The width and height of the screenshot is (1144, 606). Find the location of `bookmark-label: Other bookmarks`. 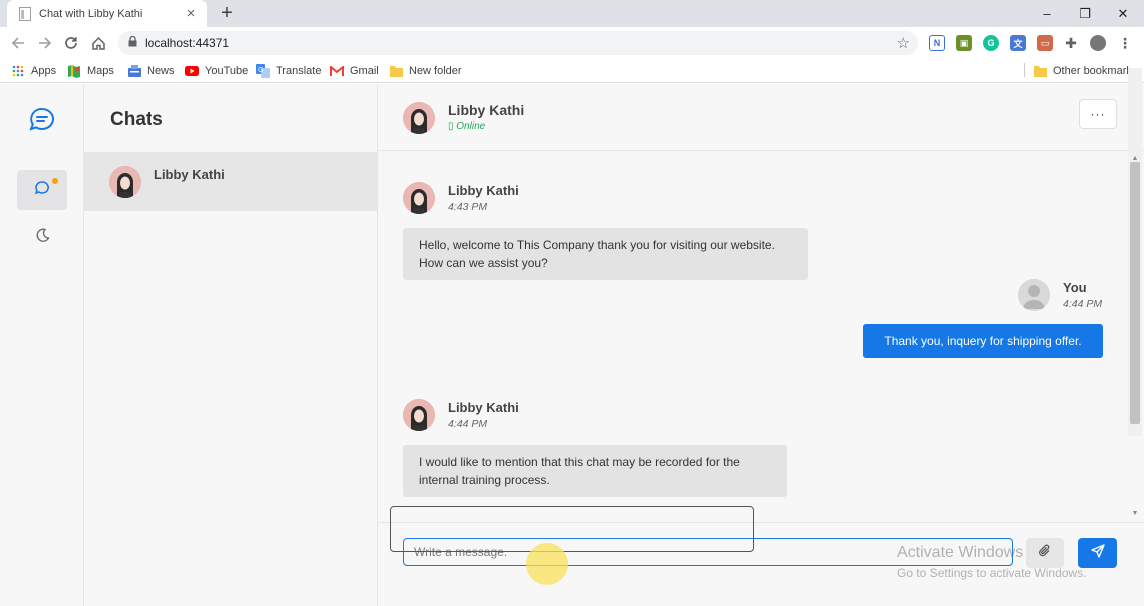

bookmark-label: Other bookmarks is located at coordinates (1095, 71).